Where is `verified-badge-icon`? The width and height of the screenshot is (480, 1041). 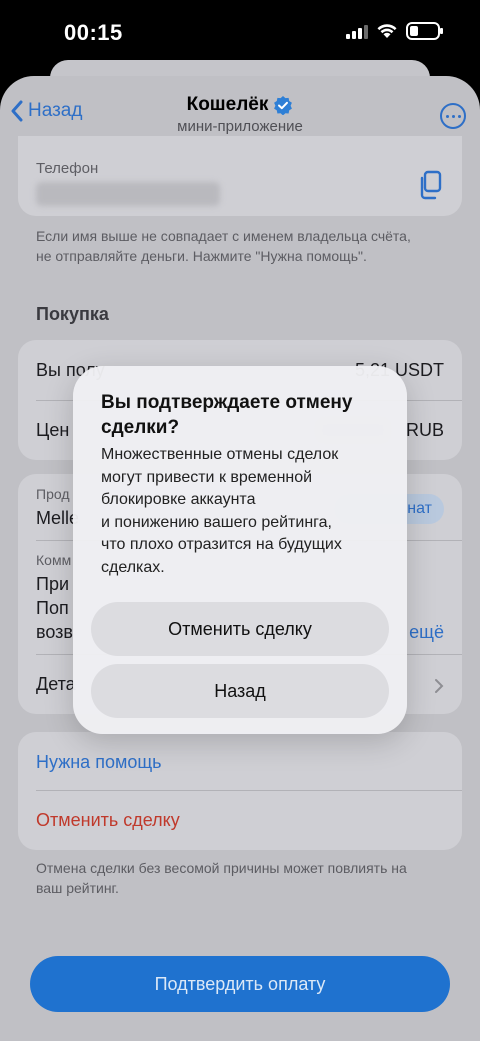 verified-badge-icon is located at coordinates (283, 105).